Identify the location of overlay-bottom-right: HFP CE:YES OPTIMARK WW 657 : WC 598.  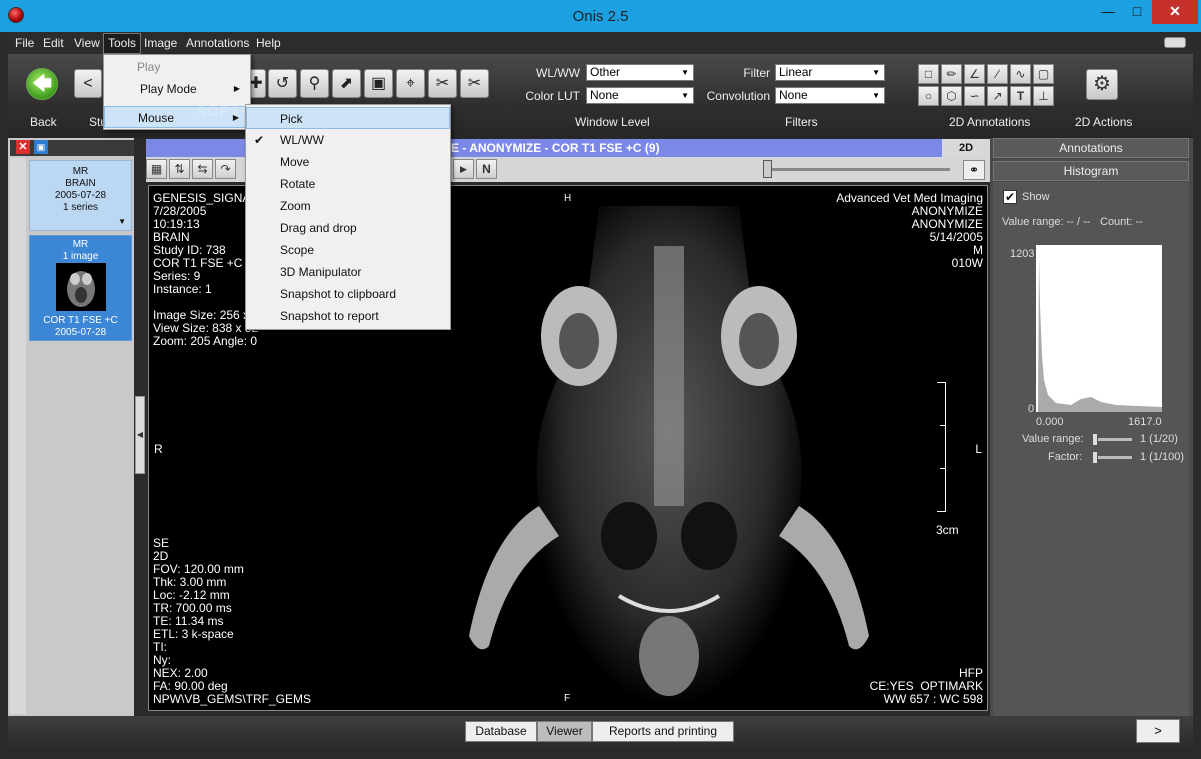
(926, 686).